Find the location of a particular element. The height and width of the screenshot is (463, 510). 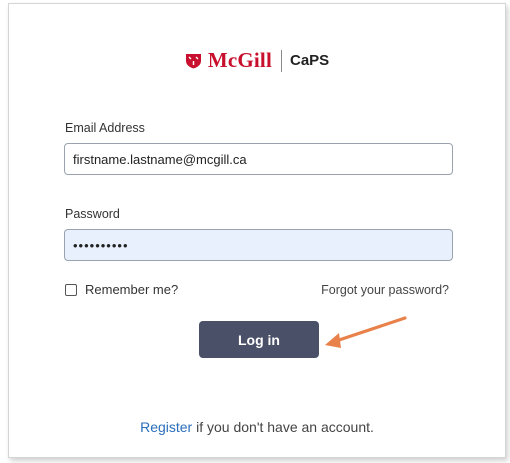

remember-me: Remember me? is located at coordinates (121, 289).